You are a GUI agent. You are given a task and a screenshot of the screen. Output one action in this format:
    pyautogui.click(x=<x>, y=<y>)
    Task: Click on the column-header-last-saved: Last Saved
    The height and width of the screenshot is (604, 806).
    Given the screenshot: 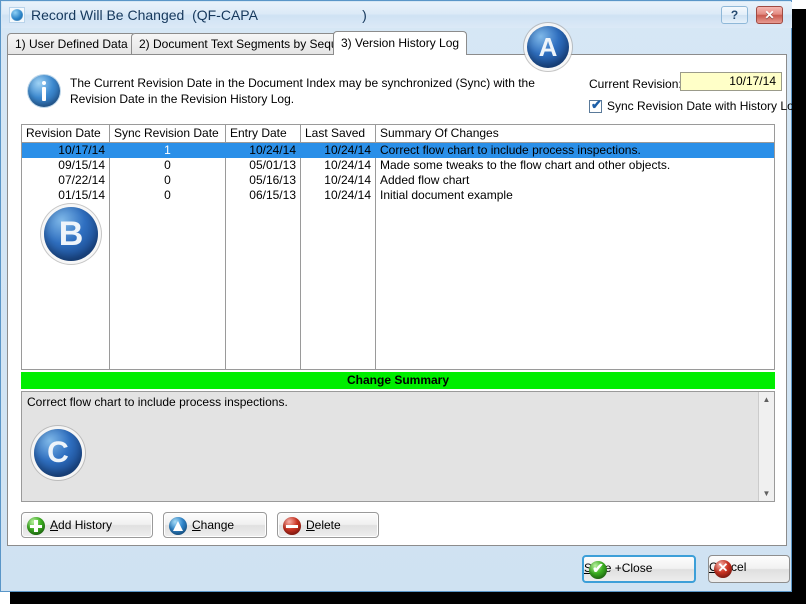 What is the action you would take?
    pyautogui.click(x=338, y=133)
    